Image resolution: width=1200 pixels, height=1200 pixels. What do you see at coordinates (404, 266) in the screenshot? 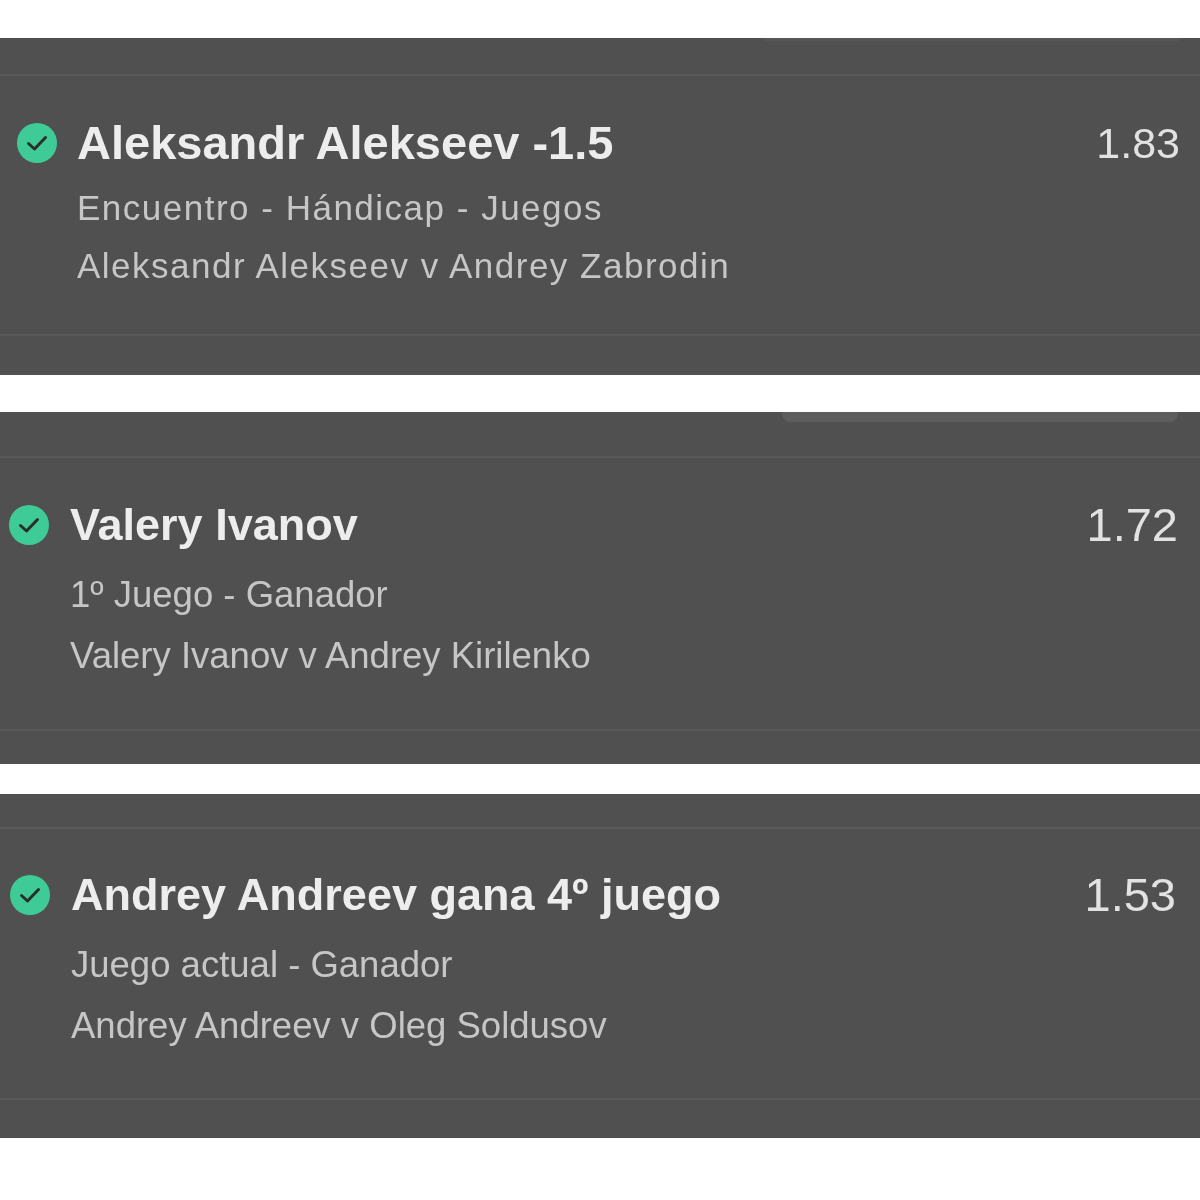
I see `event-label: Aleksandr Alekseev v Andrey Zabrodin` at bounding box center [404, 266].